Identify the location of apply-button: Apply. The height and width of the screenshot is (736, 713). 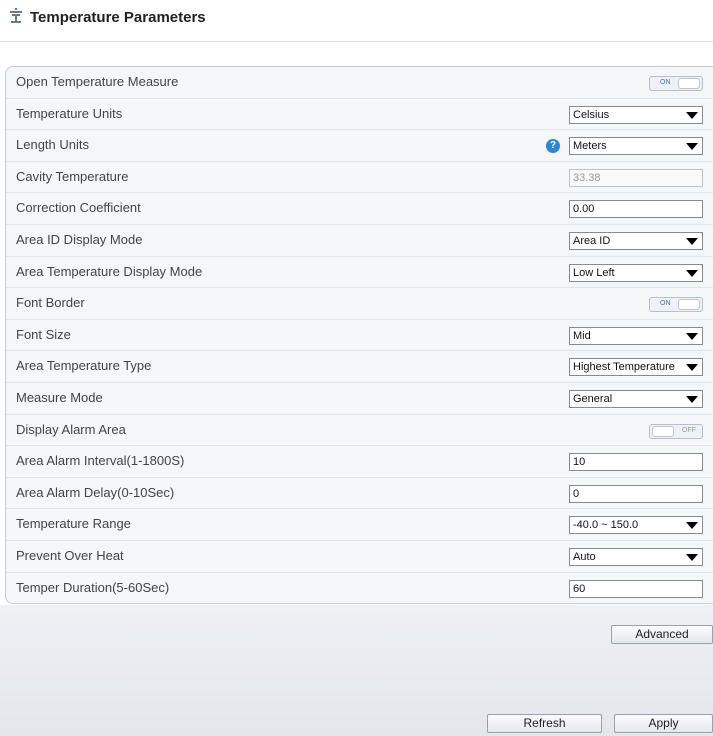
(663, 723).